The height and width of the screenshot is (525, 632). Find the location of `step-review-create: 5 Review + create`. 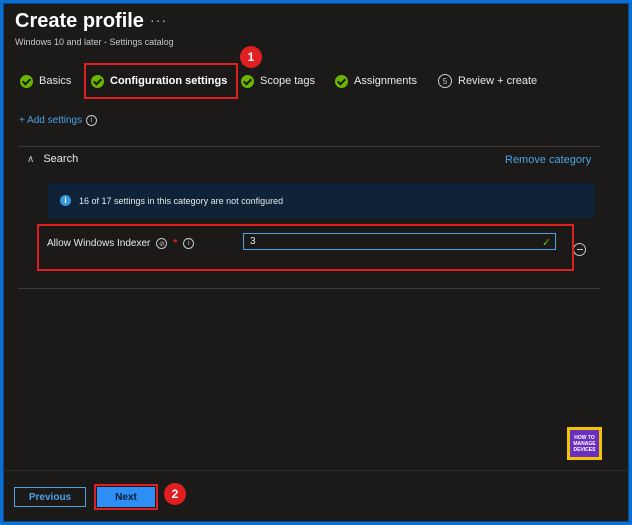

step-review-create: 5 Review + create is located at coordinates (487, 81).